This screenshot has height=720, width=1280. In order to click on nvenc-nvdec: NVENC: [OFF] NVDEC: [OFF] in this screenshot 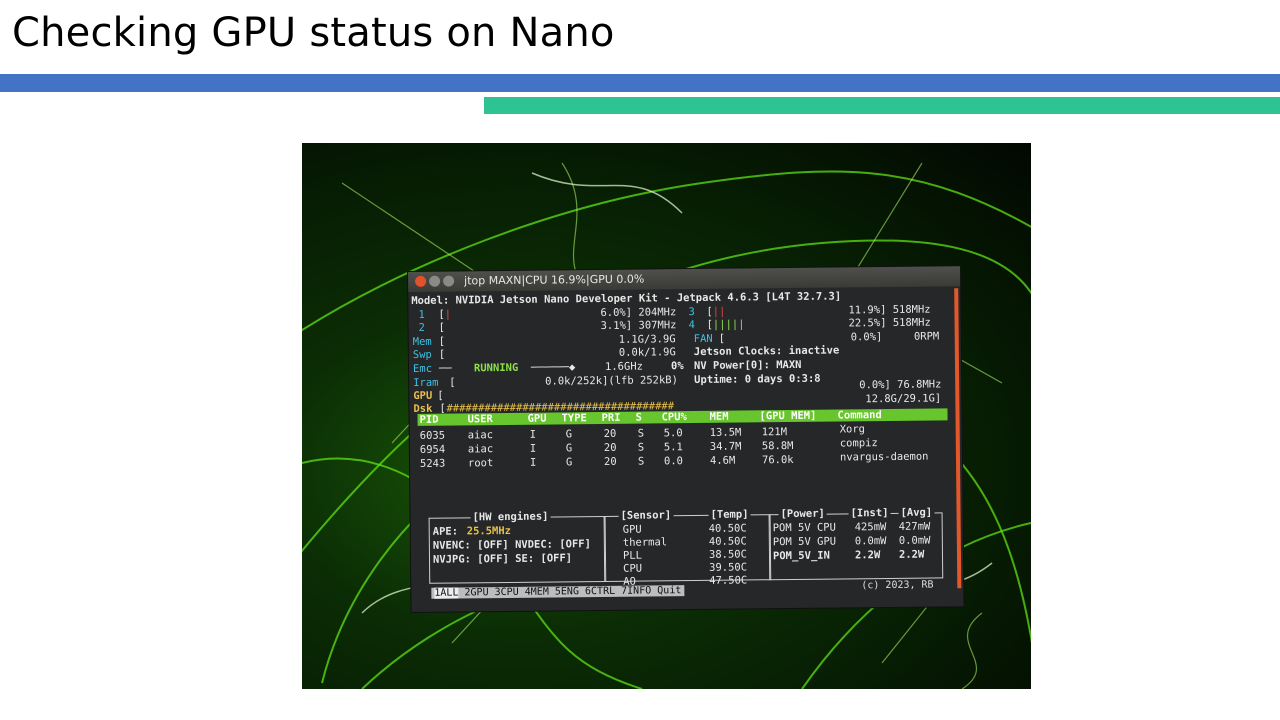, I will do `click(511, 545)`.